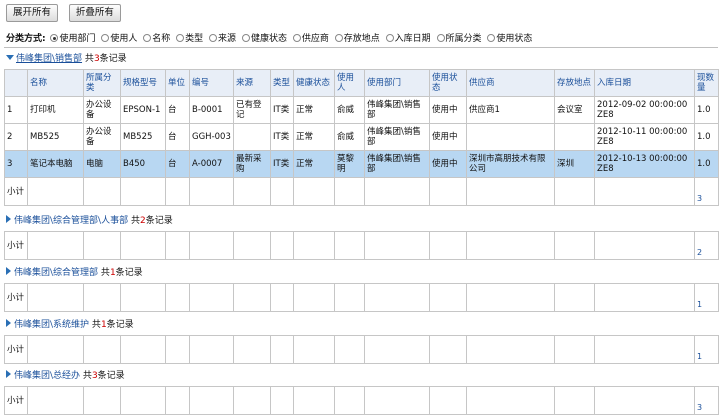 Image resolution: width=722 pixels, height=415 pixels. I want to click on table-cell: GGH-003, so click(211, 137).